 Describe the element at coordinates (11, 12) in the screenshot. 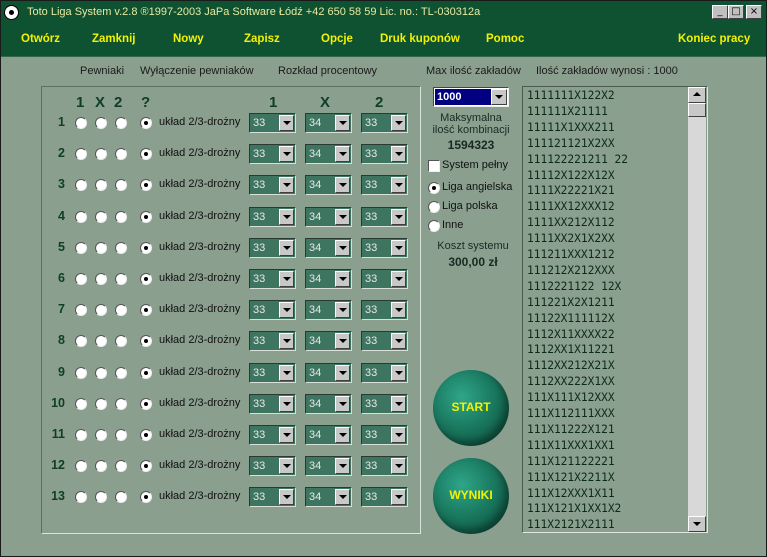

I see `soccer-ball-icon` at that location.